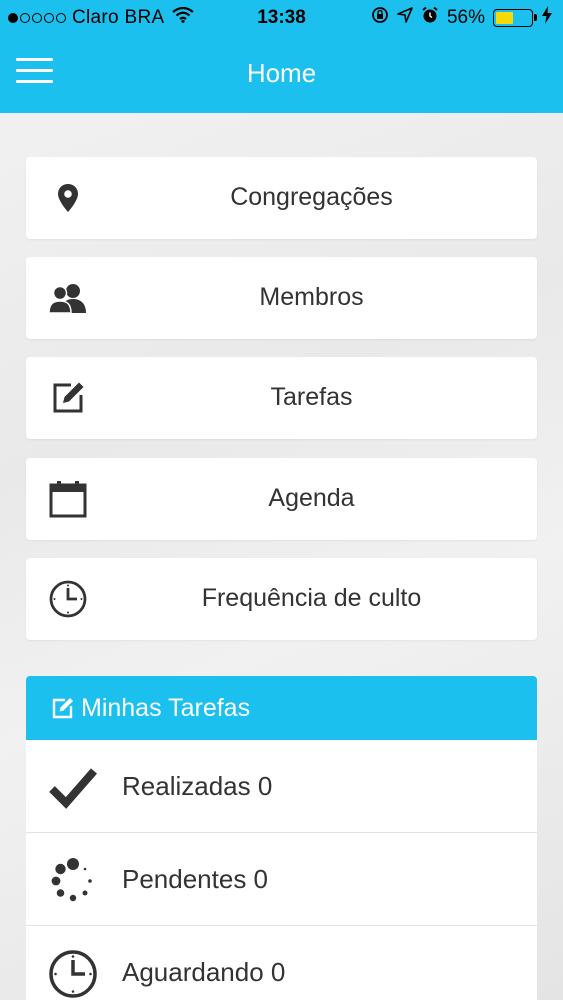 This screenshot has width=563, height=1000. I want to click on menu-item-frequencia: Frequência de culto, so click(281, 599).